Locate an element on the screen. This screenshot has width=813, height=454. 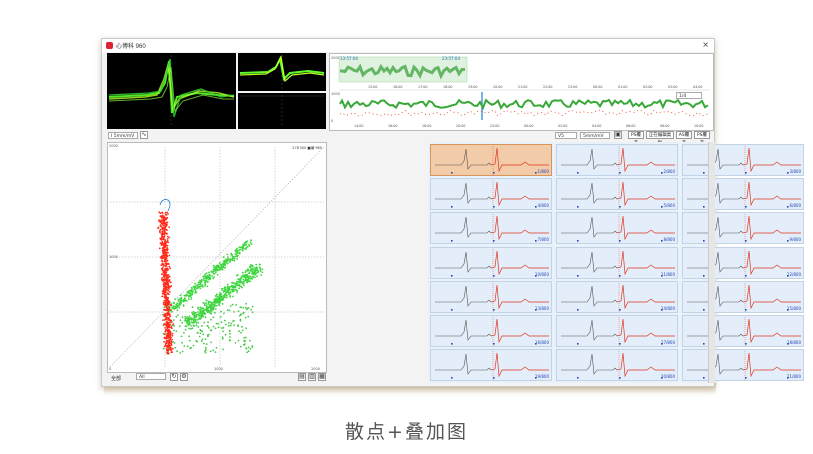
view-mode-icon-2: ▥ is located at coordinates (312, 377).